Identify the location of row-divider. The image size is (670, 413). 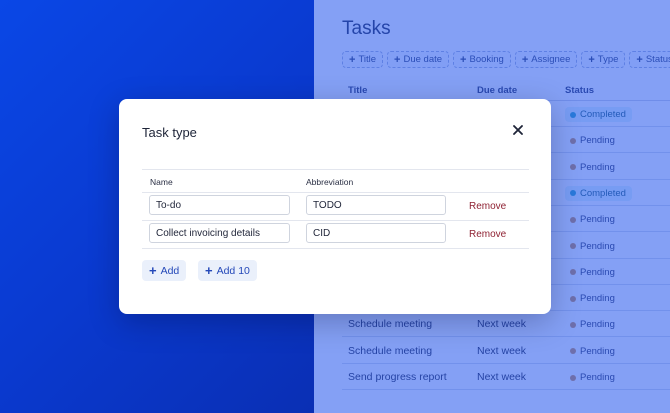
(506, 389).